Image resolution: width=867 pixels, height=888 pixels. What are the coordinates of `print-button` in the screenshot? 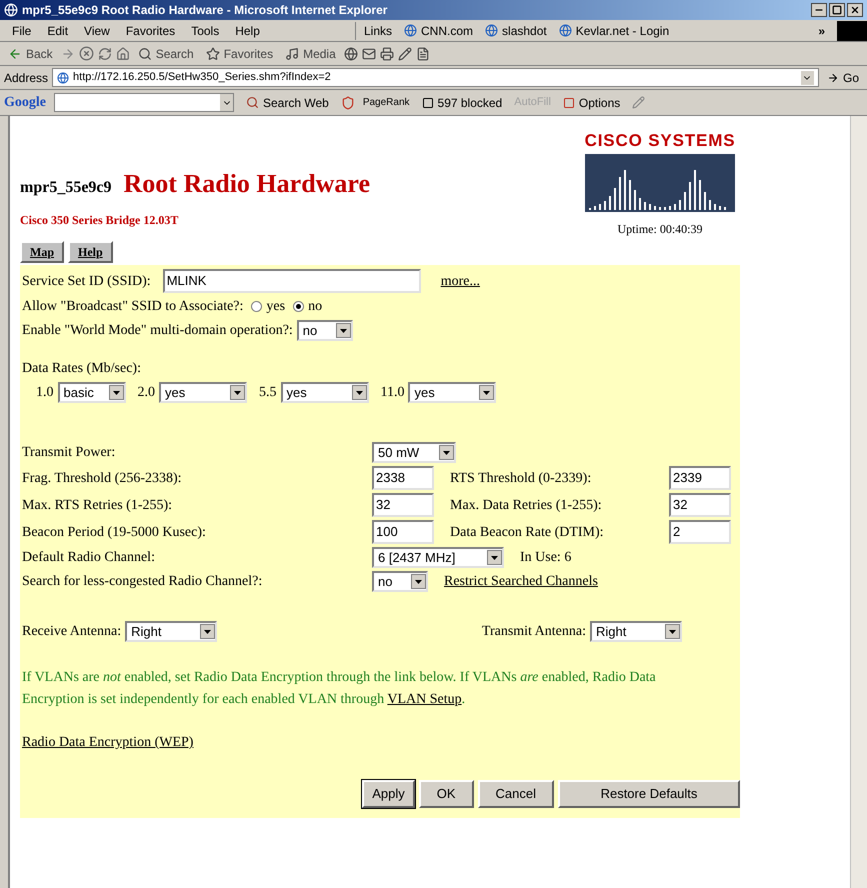 It's located at (387, 53).